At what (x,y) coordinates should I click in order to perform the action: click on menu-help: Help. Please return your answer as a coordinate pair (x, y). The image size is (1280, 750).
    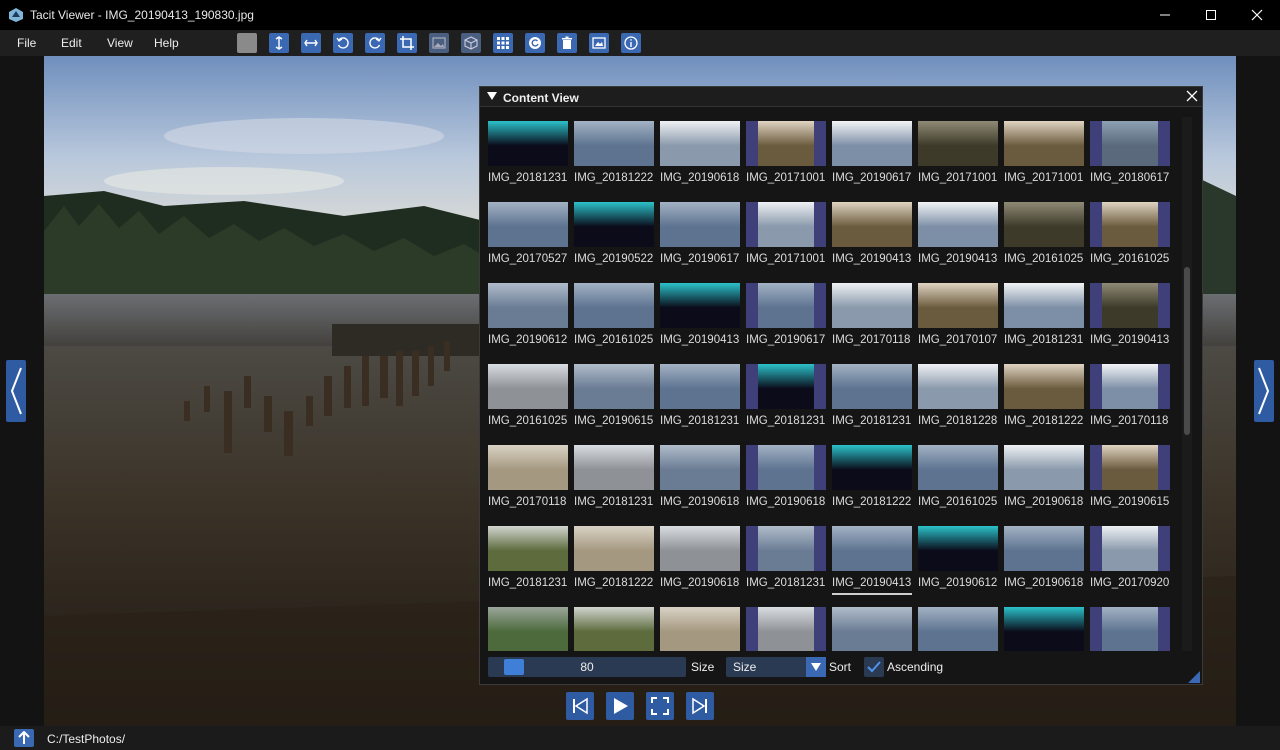
    Looking at the image, I should click on (166, 43).